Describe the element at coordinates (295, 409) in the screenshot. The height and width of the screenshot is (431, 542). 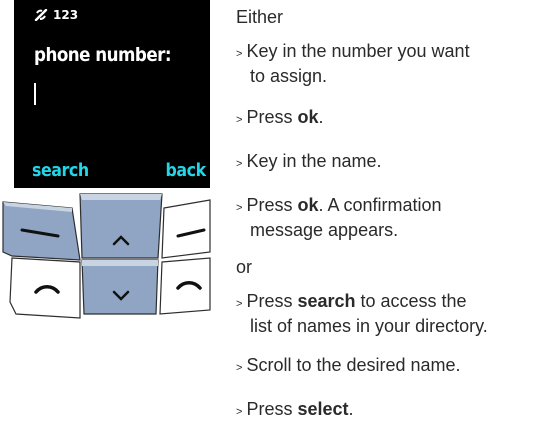
I see `step-press-select: > Press select.` at that location.